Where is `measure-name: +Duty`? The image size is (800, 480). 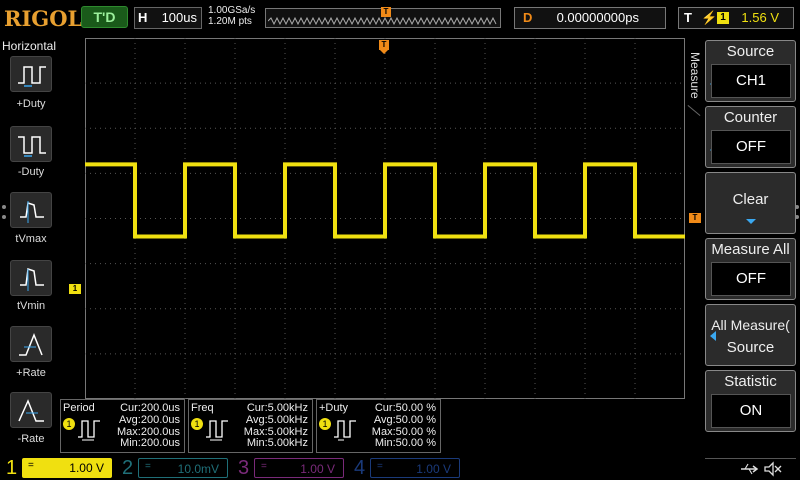 measure-name: +Duty is located at coordinates (334, 408).